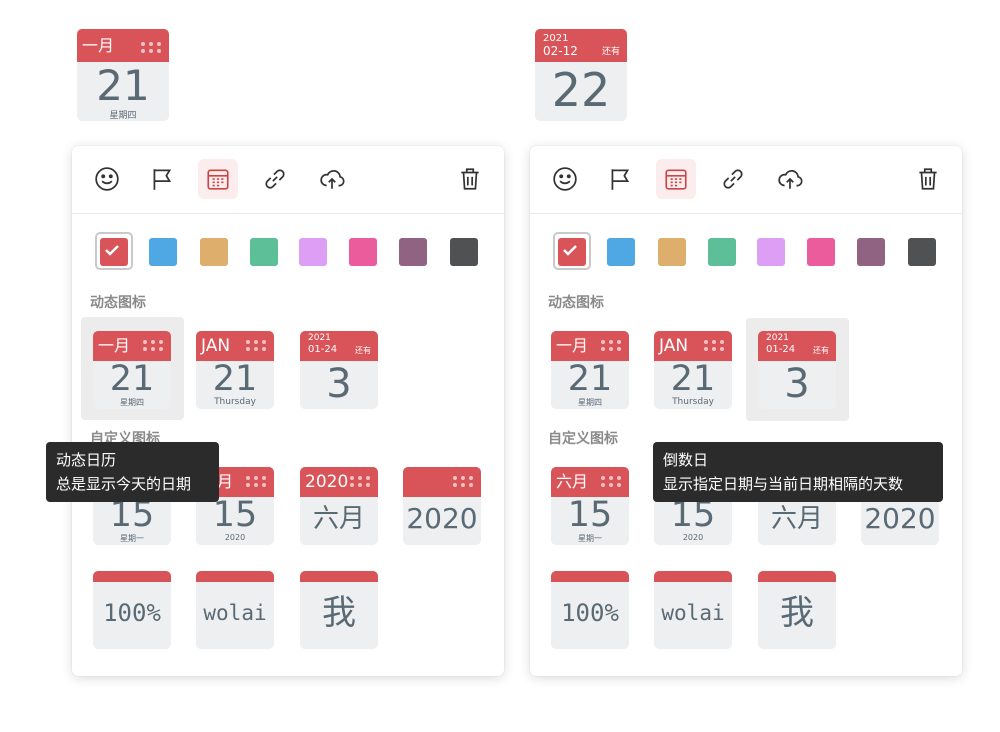 This screenshot has width=1000, height=732. What do you see at coordinates (798, 472) in the screenshot?
I see `tooltip: 倒数日 显示指定日期与当前日期相隔的天数` at bounding box center [798, 472].